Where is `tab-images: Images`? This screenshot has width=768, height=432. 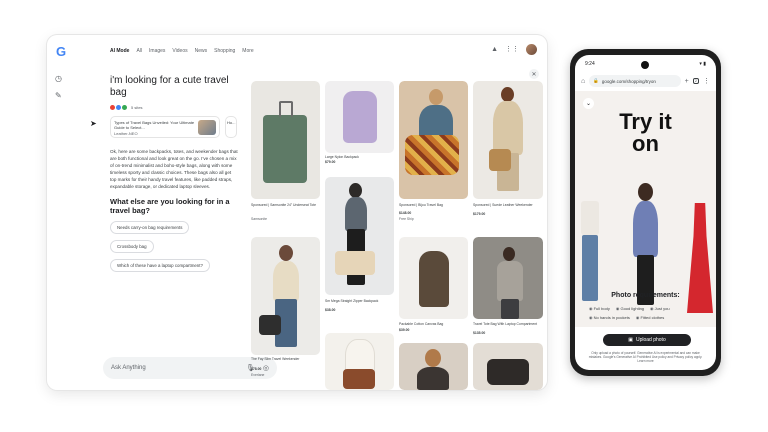 tab-images: Images is located at coordinates (157, 51).